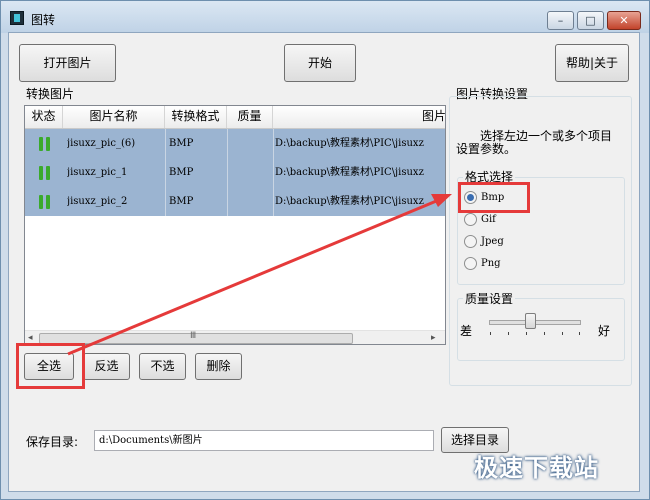 This screenshot has height=500, width=650. Describe the element at coordinates (536, 468) in the screenshot. I see `watermark: 极速下载站` at that location.